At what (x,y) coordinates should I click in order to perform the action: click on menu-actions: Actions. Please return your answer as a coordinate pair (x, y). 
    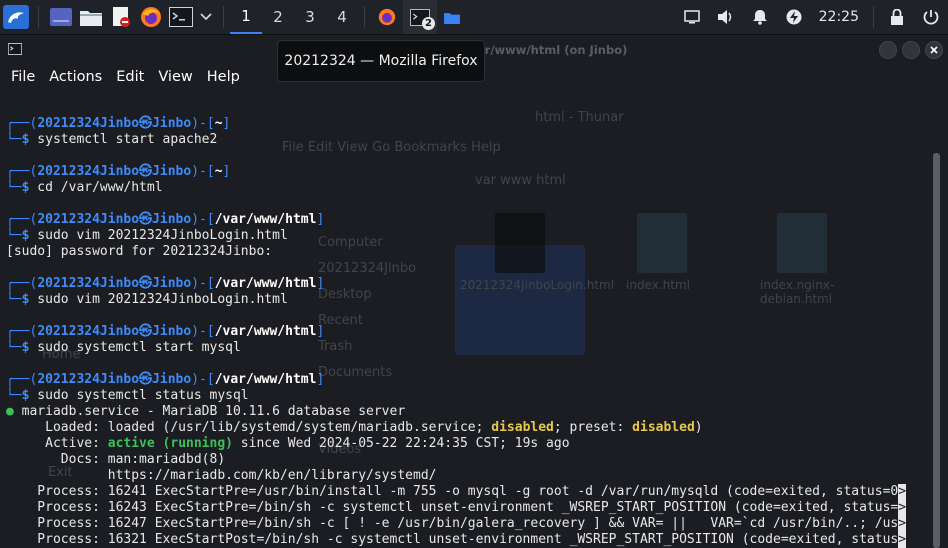
    Looking at the image, I should click on (75, 77).